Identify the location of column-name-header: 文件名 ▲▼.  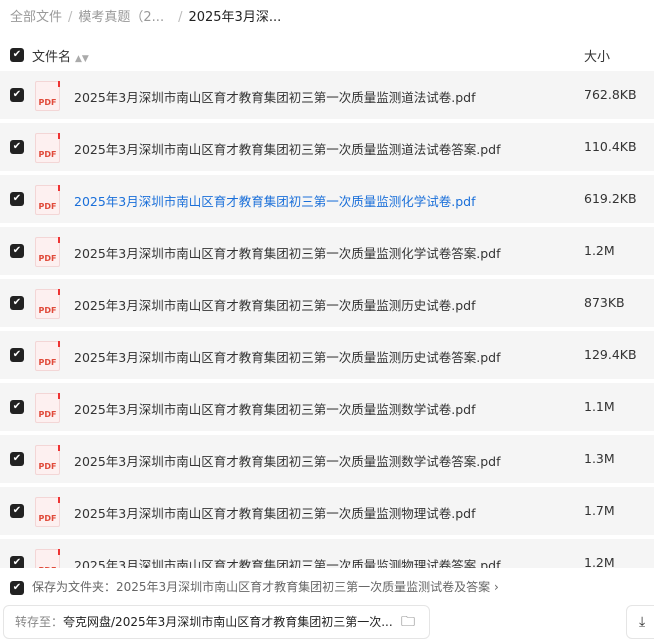
(60, 55).